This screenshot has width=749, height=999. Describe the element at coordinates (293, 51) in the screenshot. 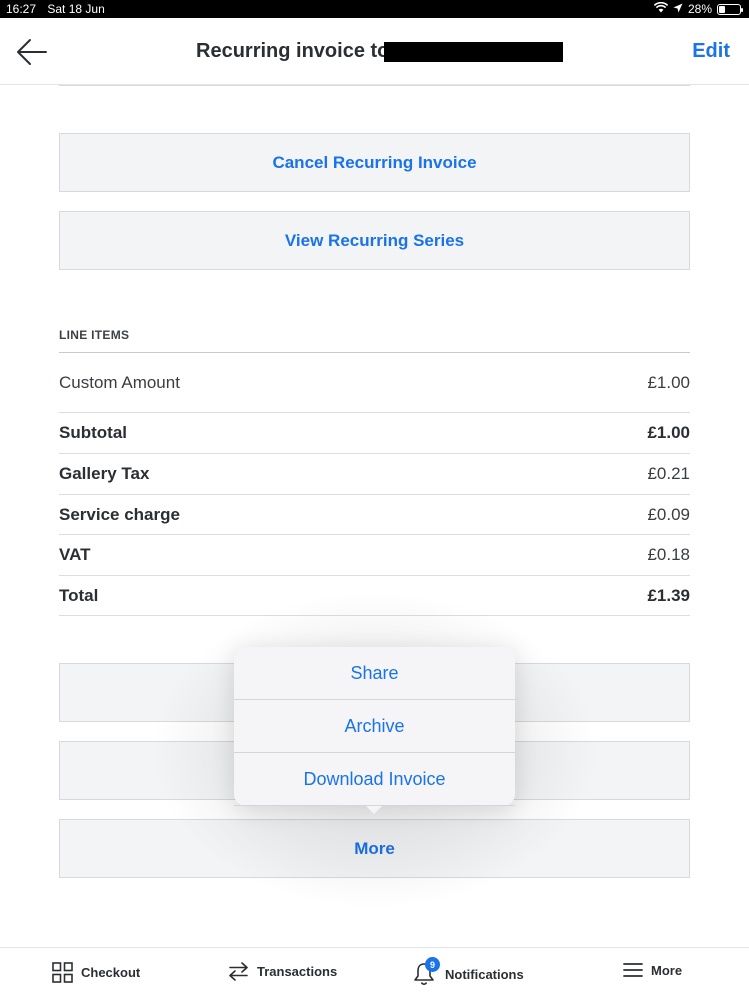

I see `page-title: Recurring invoice to` at that location.